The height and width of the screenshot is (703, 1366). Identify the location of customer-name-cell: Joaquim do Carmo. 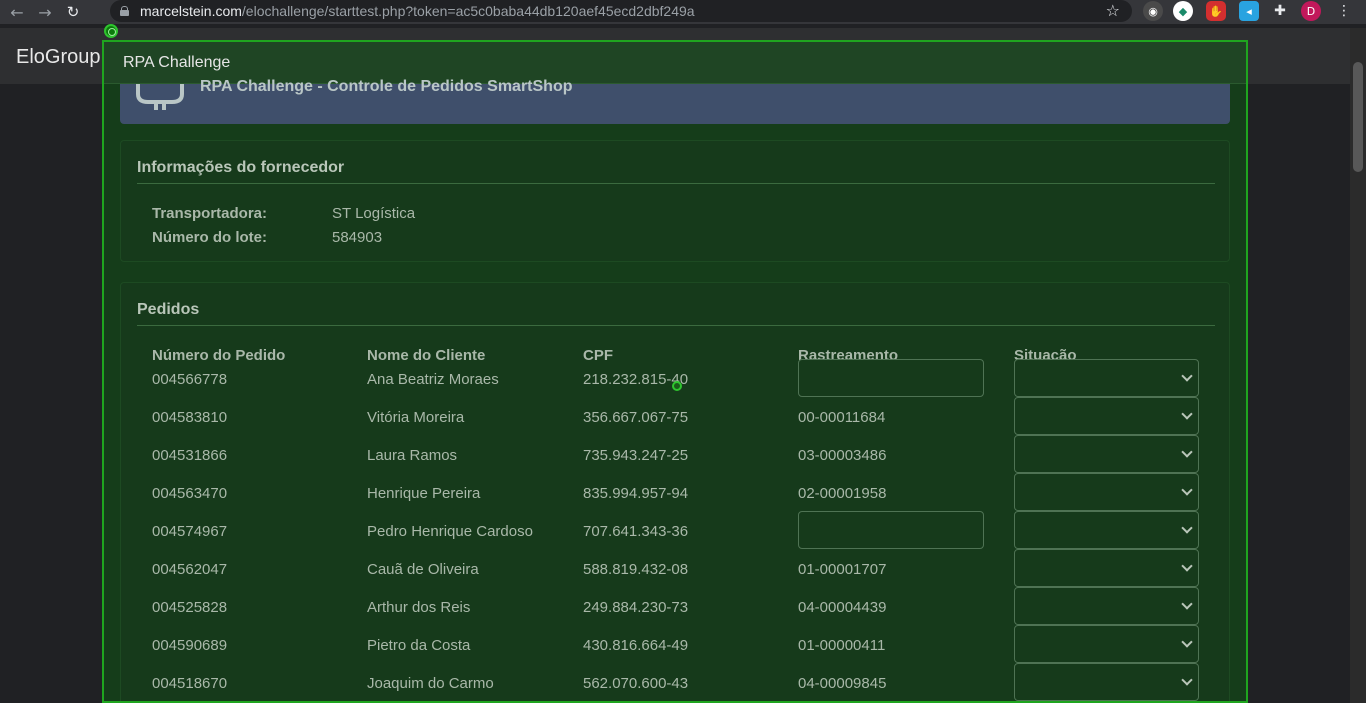
(430, 683).